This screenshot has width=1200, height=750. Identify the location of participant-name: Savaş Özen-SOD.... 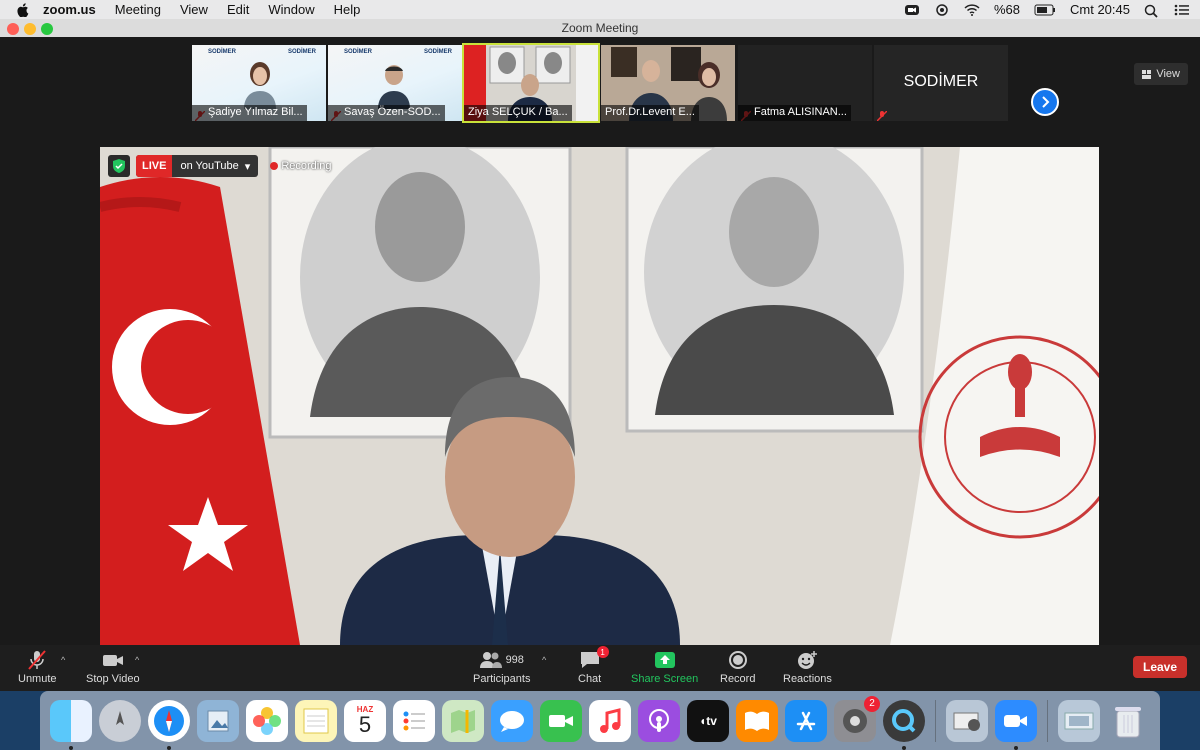
(386, 113).